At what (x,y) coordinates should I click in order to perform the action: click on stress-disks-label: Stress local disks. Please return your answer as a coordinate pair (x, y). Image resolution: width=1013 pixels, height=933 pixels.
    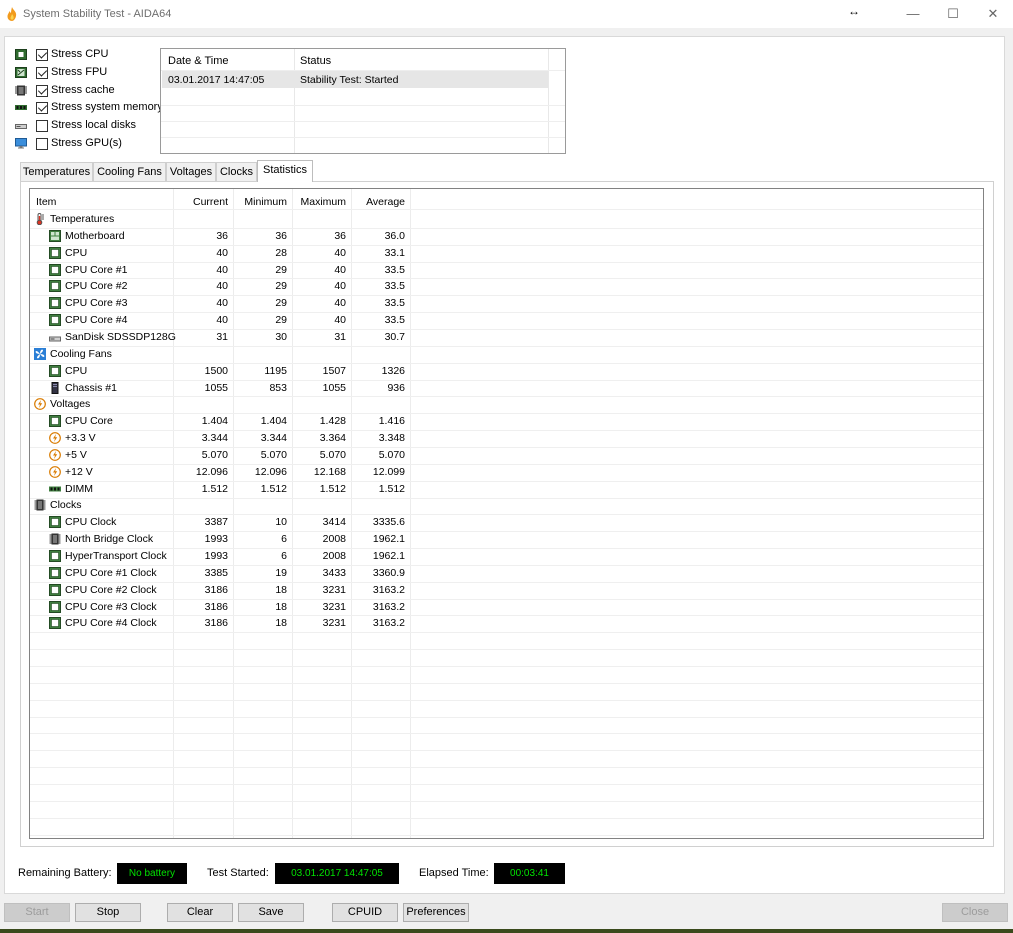
    Looking at the image, I should click on (93, 125).